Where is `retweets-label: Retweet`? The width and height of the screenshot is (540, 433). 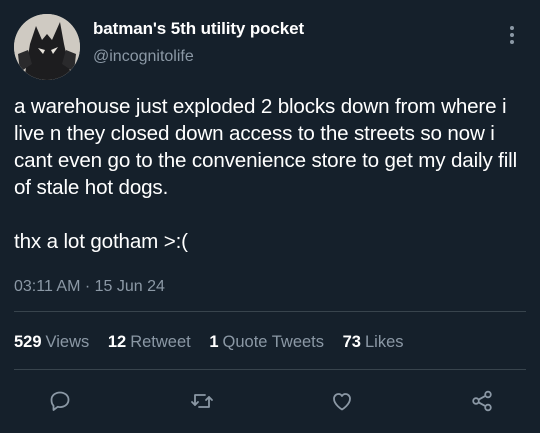 retweets-label: Retweet is located at coordinates (160, 342).